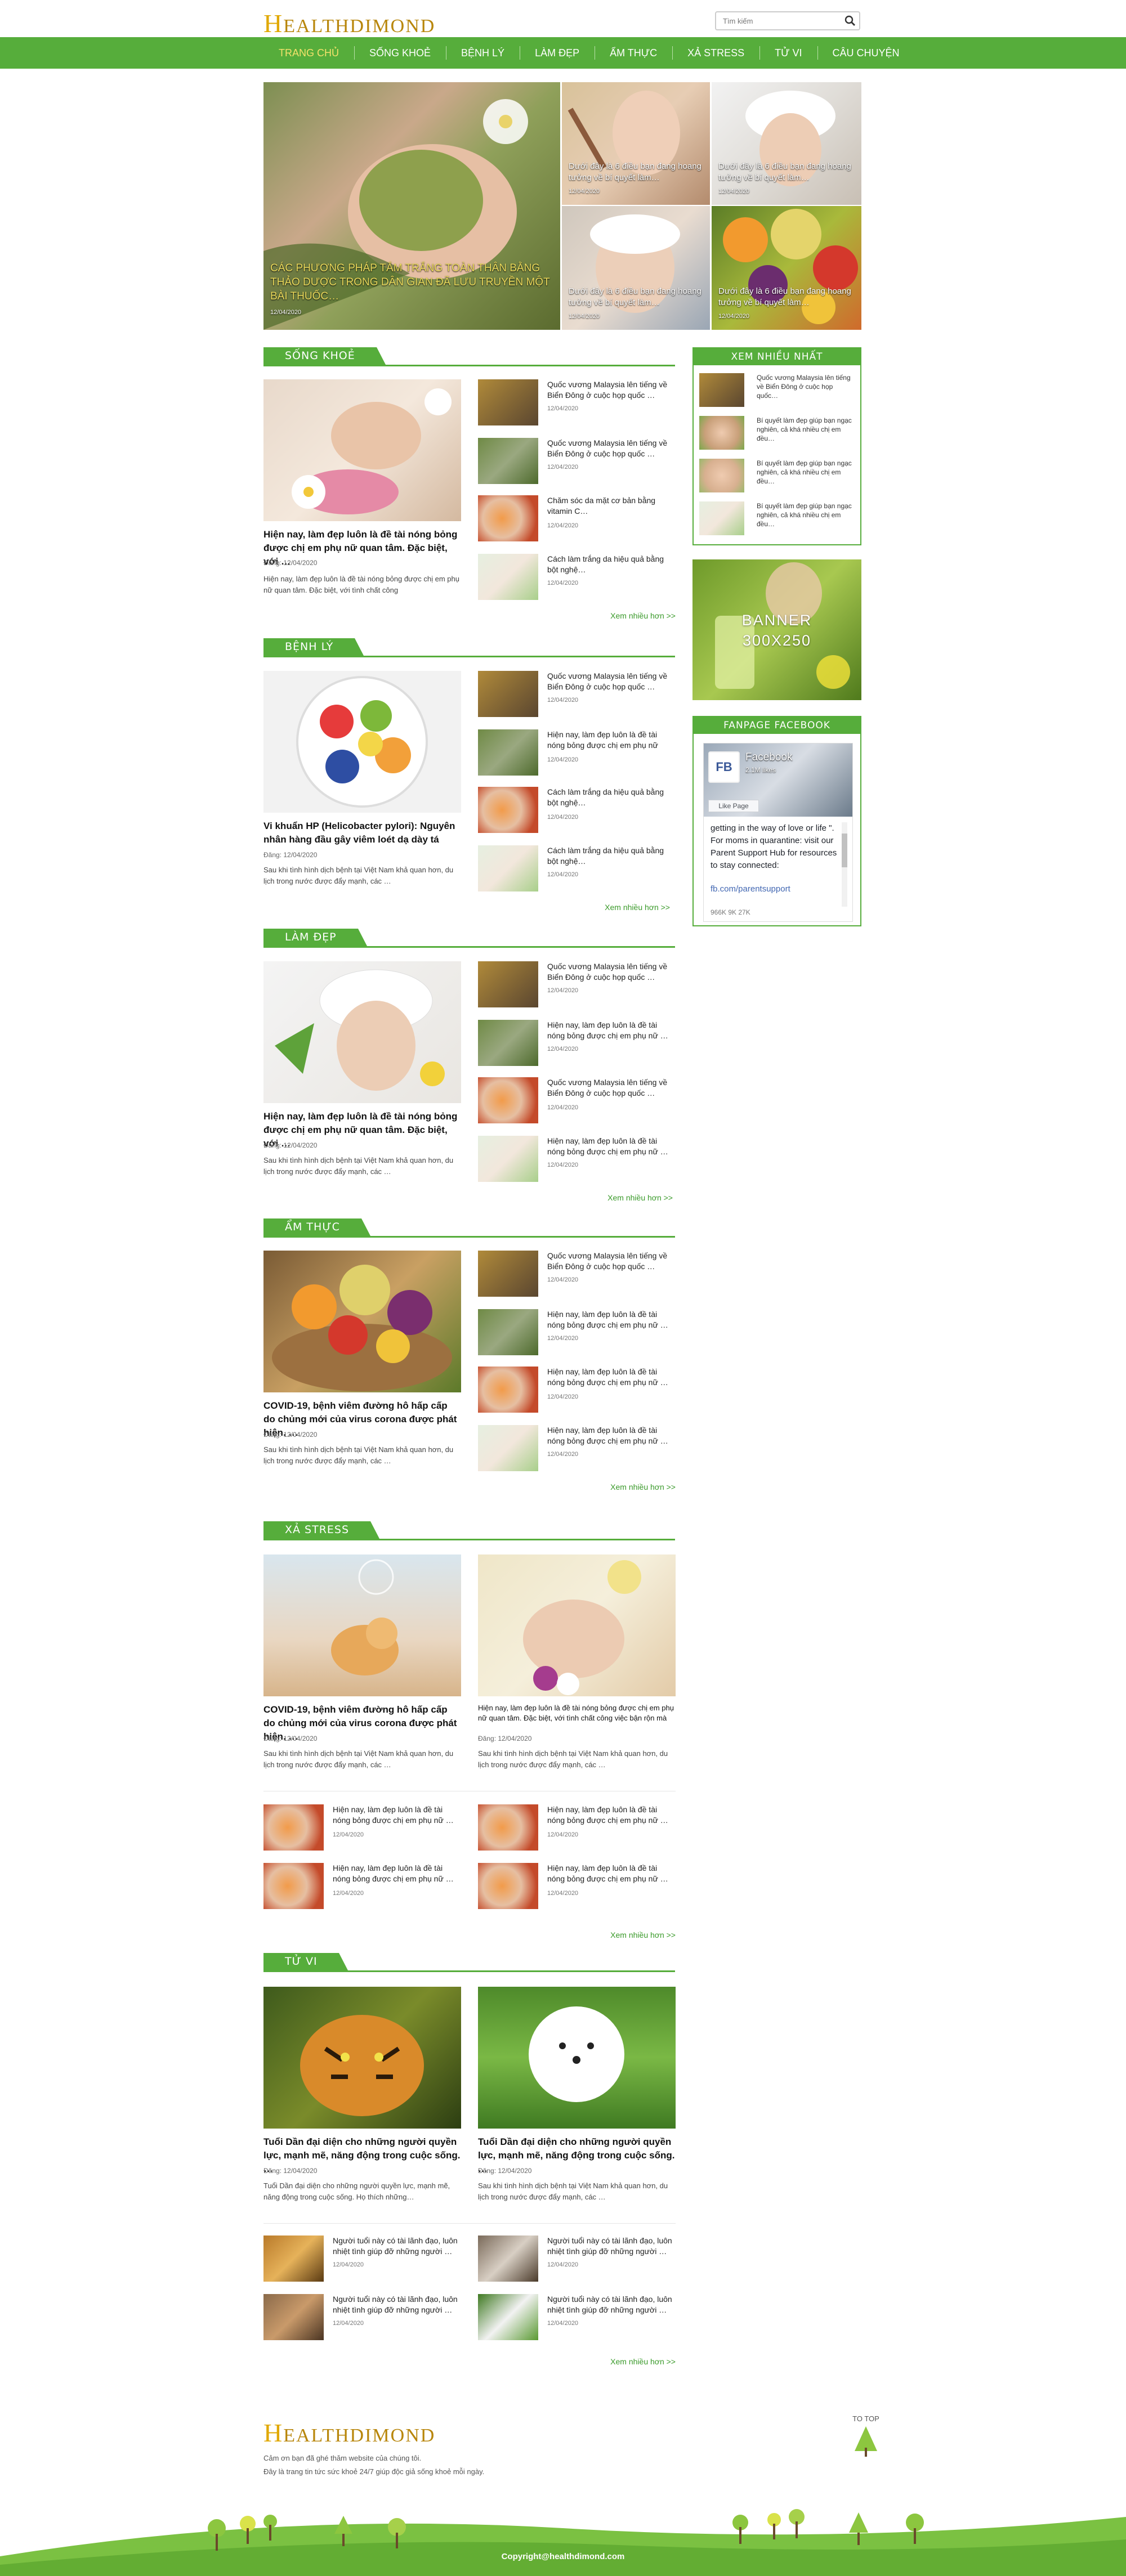 This screenshot has width=1126, height=2576. What do you see at coordinates (324, 356) in the screenshot?
I see `section-title: SỐNG KHOẺ` at bounding box center [324, 356].